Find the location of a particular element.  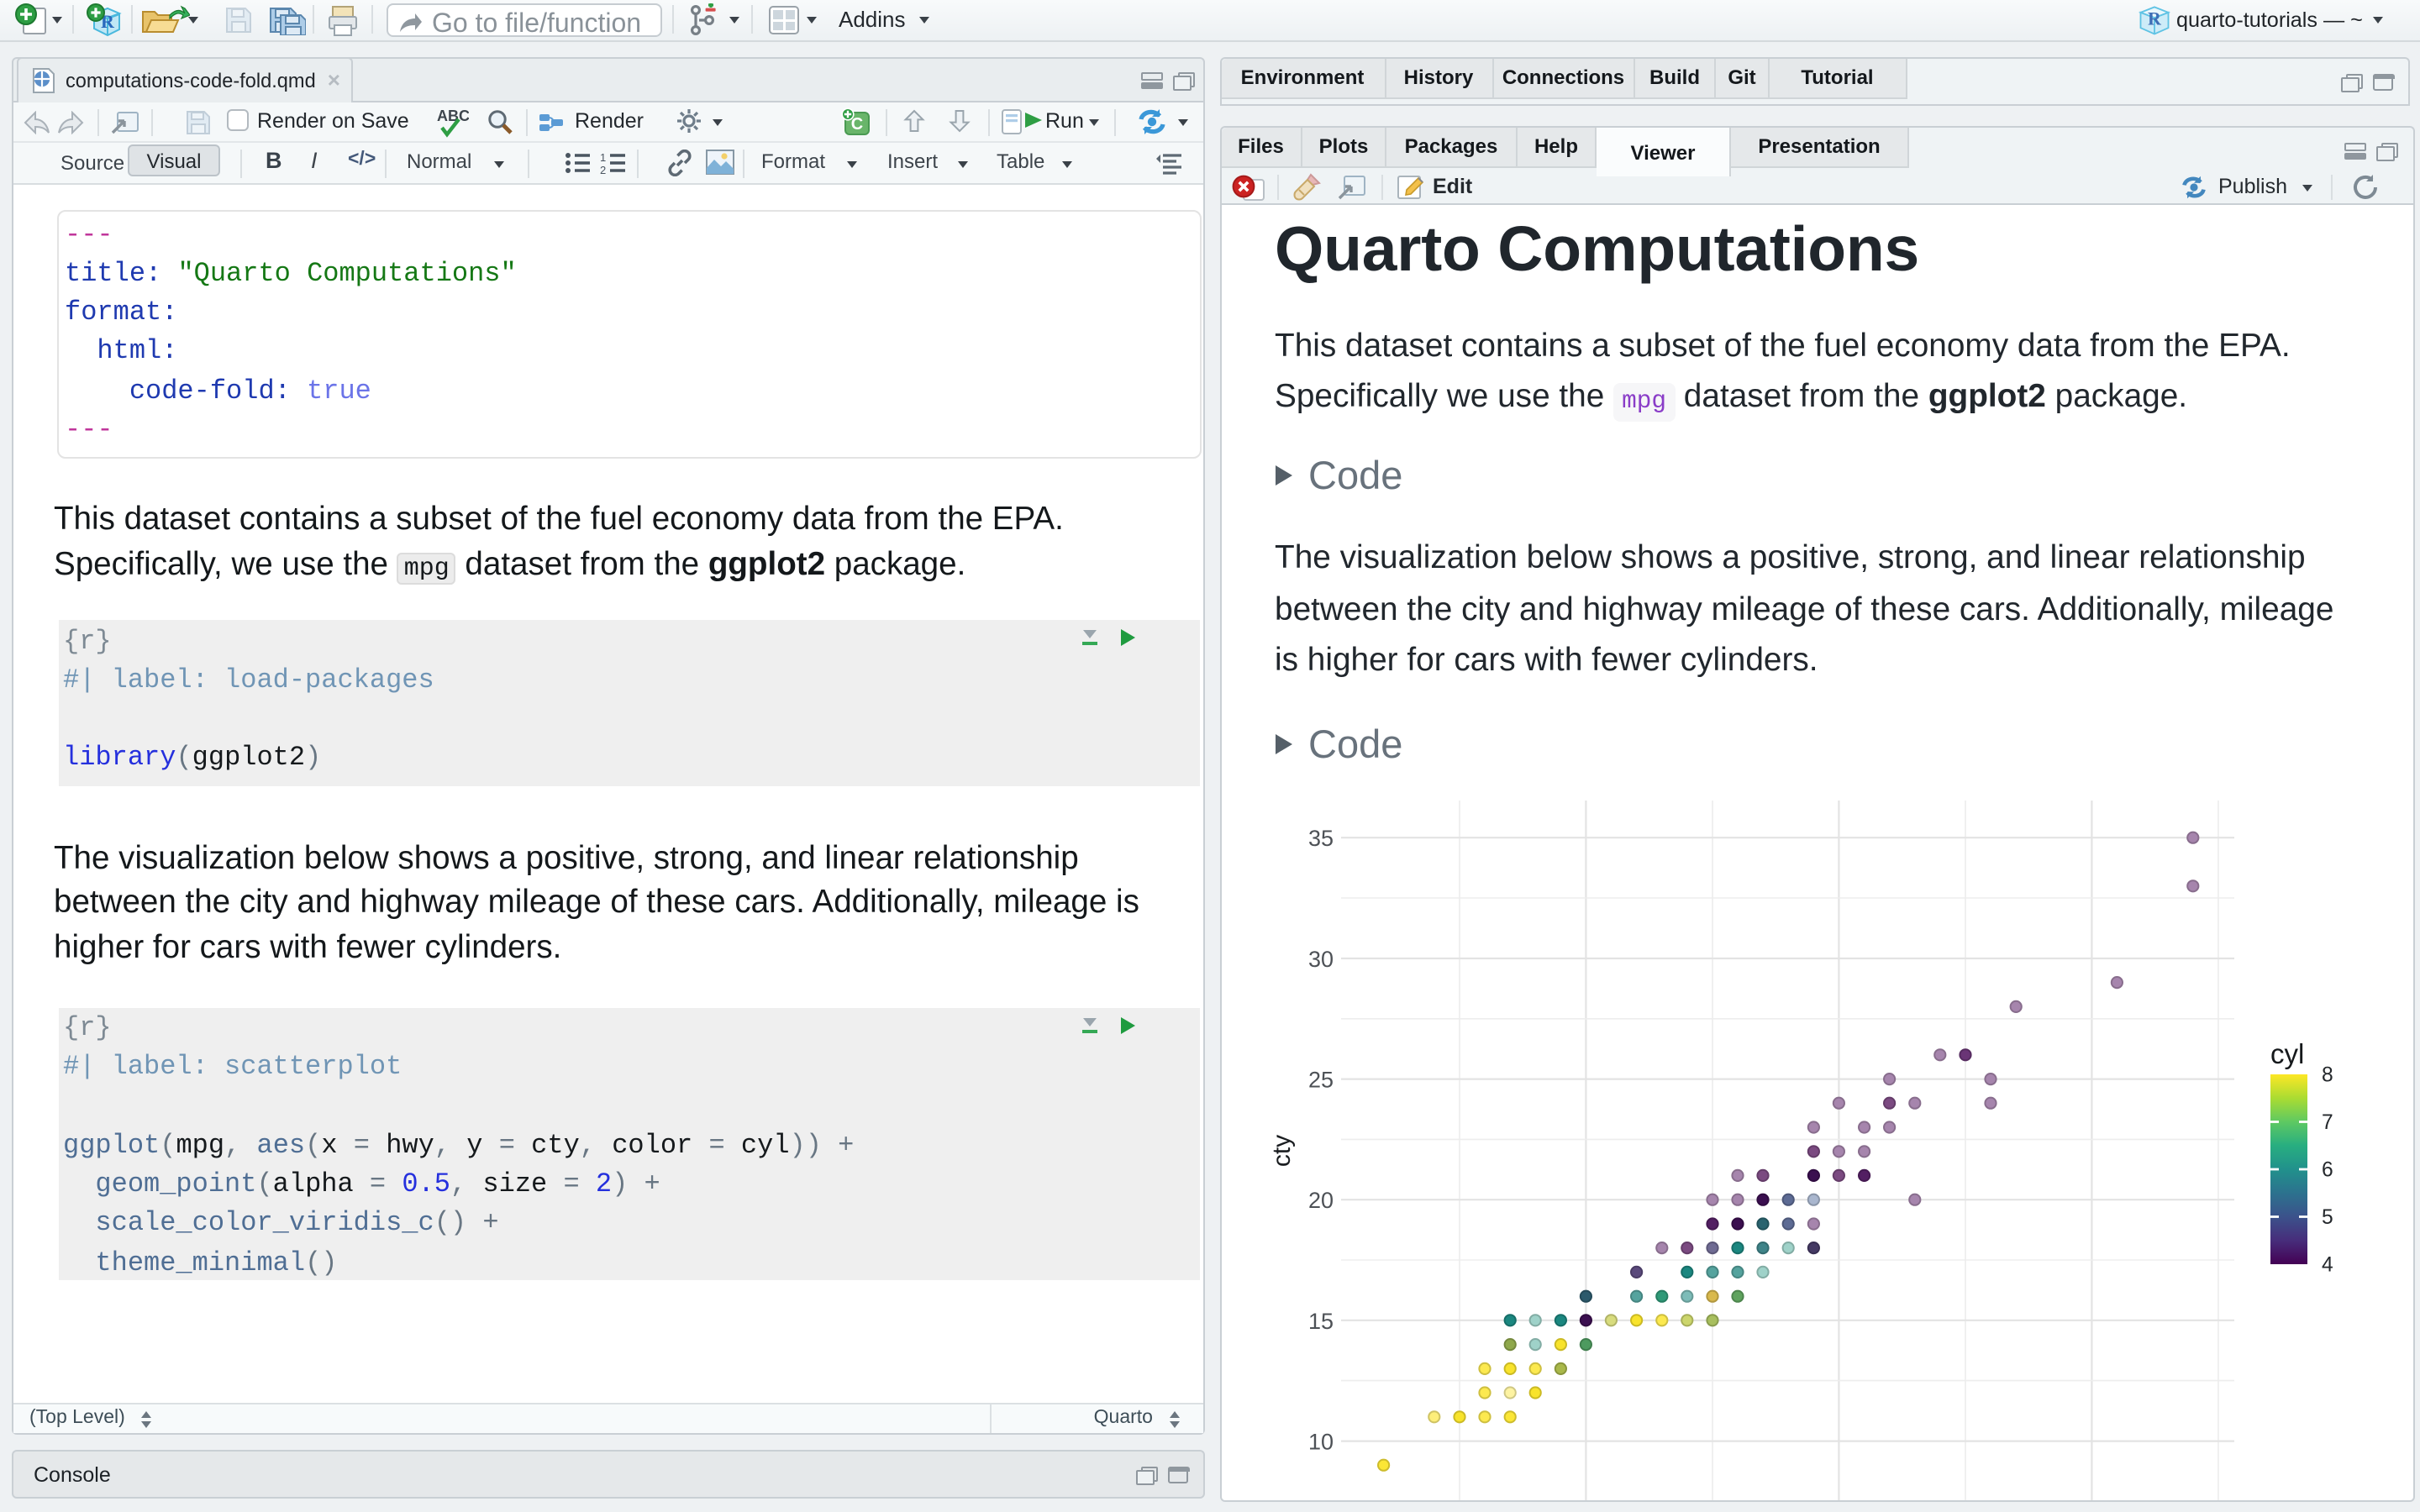

svg-text: 30 is located at coordinates (1320, 959).